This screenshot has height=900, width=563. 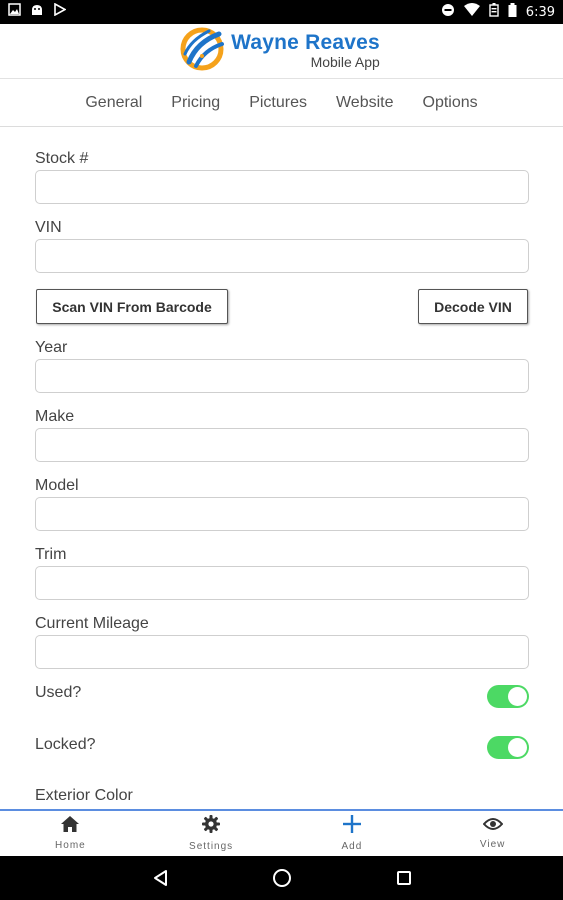 I want to click on year-input, so click(x=282, y=376).